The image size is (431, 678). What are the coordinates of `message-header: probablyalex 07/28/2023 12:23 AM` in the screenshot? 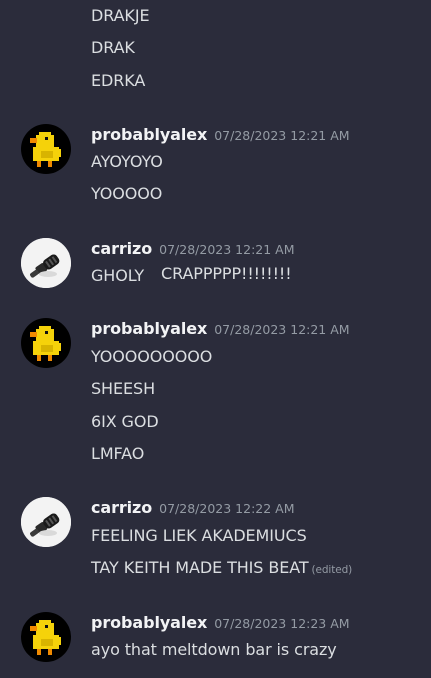 It's located at (220, 622).